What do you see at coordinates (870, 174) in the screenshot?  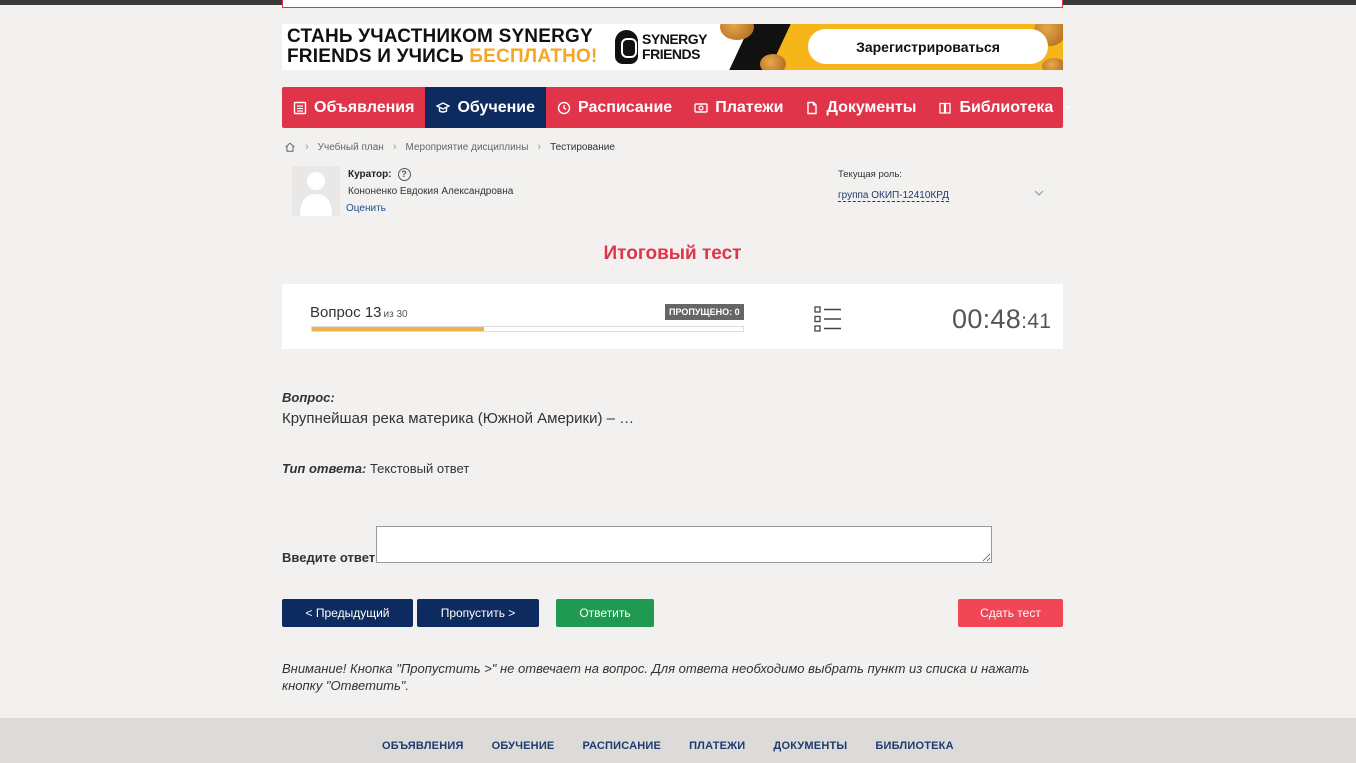 I see `role-label: Текущая роль:` at bounding box center [870, 174].